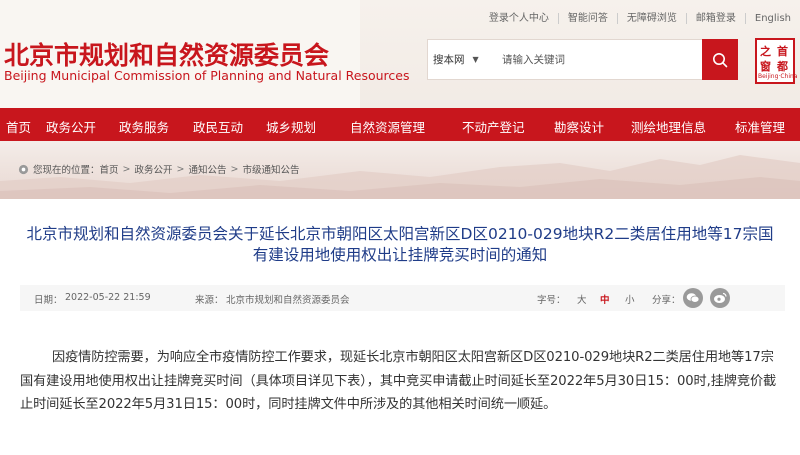  Describe the element at coordinates (387, 126) in the screenshot. I see `nav-item-natural-resources: 自然资源管理` at that location.